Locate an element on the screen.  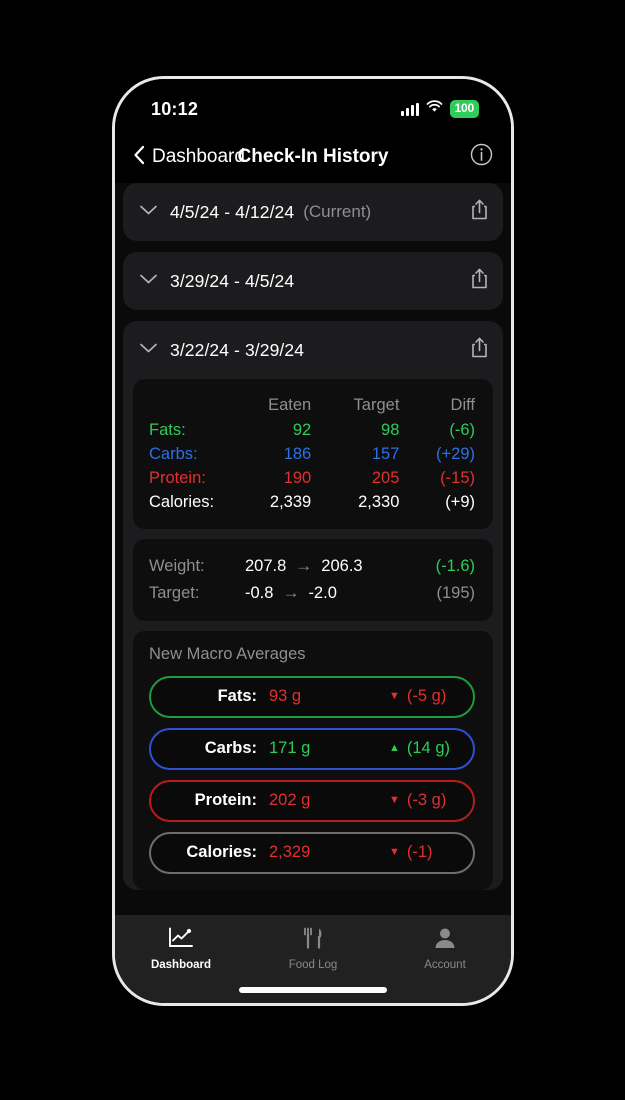
column-header-target: Target is located at coordinates (376, 404).